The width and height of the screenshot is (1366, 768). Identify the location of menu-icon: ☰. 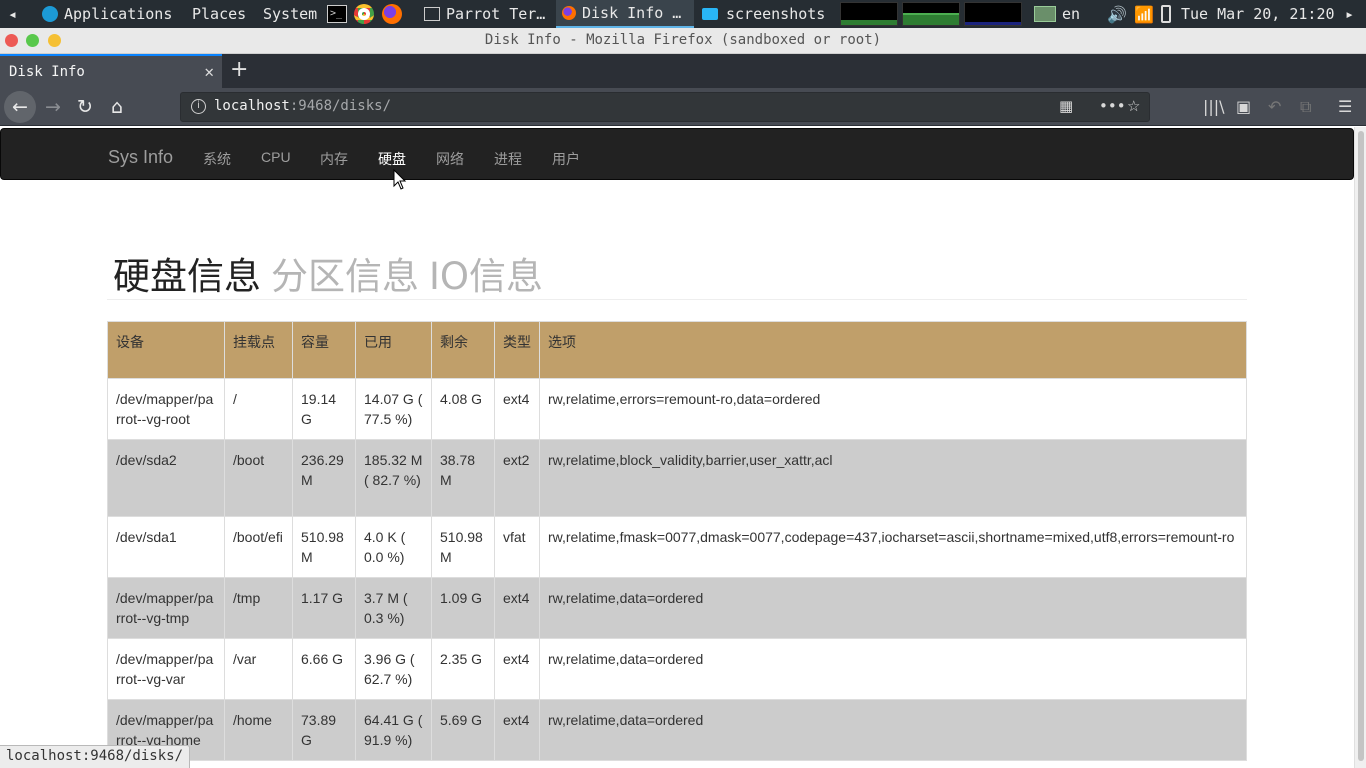
(1345, 106).